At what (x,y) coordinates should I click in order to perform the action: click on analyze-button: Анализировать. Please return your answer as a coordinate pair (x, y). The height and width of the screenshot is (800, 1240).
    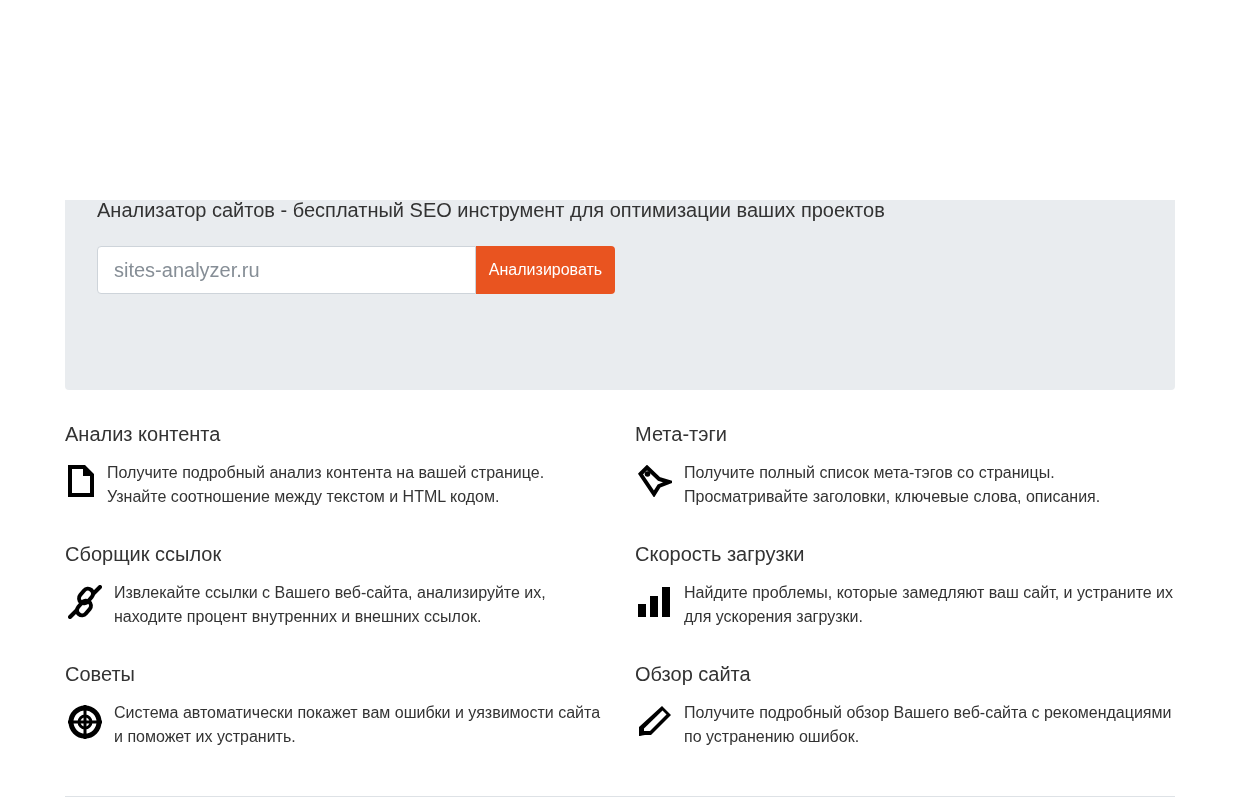
    Looking at the image, I should click on (545, 270).